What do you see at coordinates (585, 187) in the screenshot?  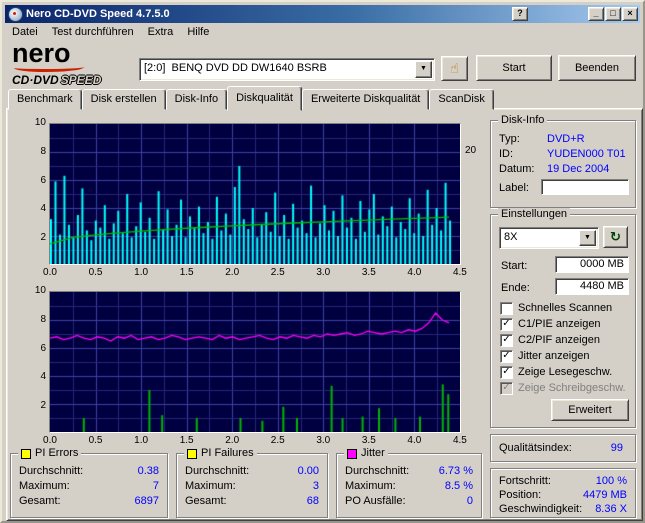 I see `disk-label-field` at bounding box center [585, 187].